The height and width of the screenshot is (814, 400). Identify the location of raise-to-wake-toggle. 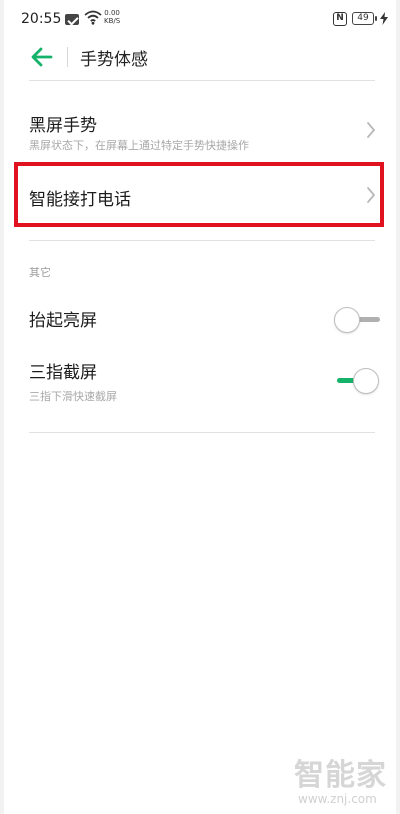
(357, 320).